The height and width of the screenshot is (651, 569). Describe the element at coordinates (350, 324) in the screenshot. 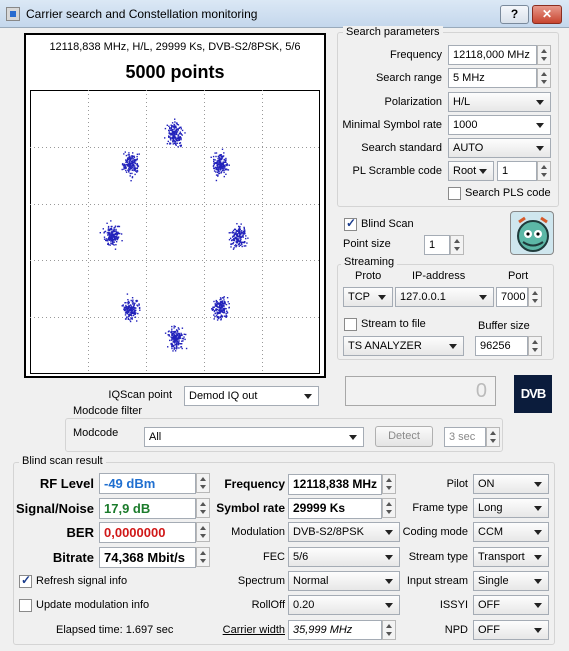

I see `stream-file-checkbox` at that location.